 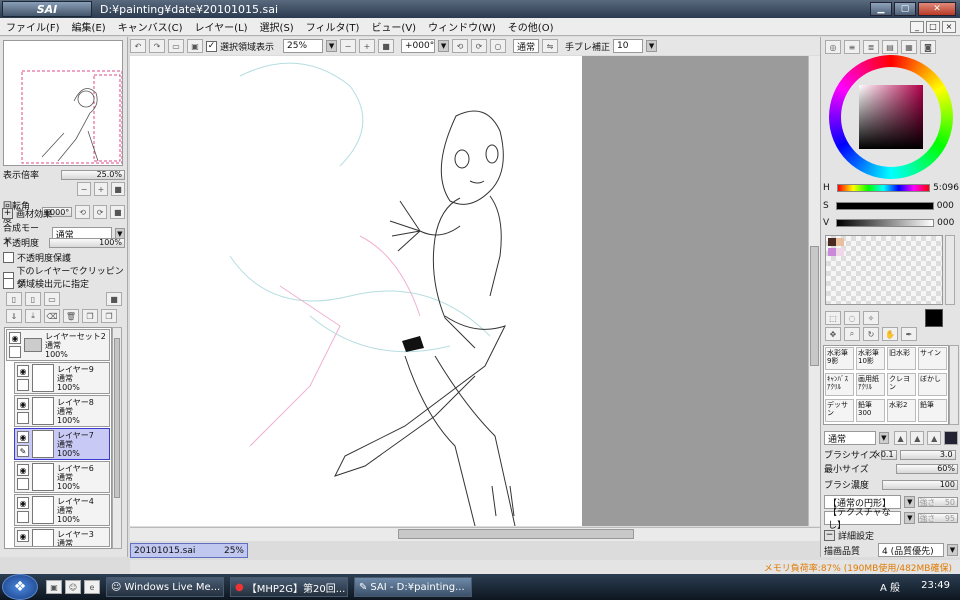 I want to click on color-mixer-tab-icon: ▤, so click(x=890, y=47).